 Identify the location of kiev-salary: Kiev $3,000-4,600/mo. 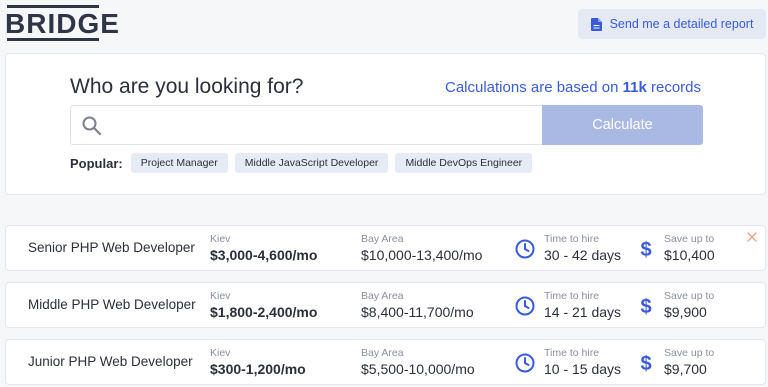
(263, 248).